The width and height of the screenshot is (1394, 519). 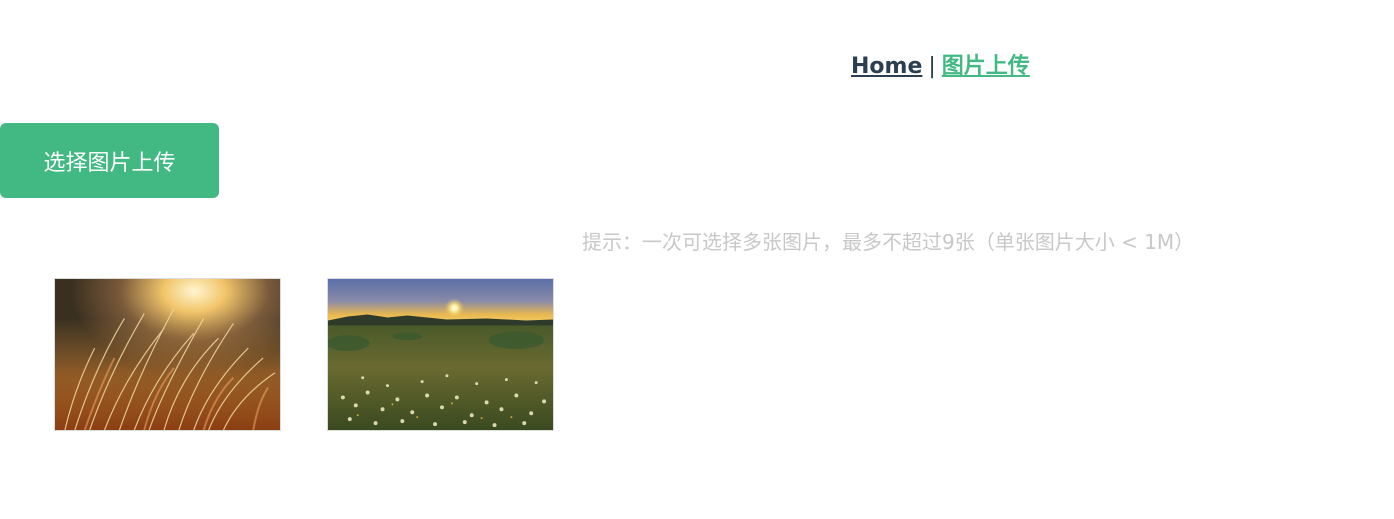 What do you see at coordinates (886, 66) in the screenshot?
I see `nav-home-link: Home` at bounding box center [886, 66].